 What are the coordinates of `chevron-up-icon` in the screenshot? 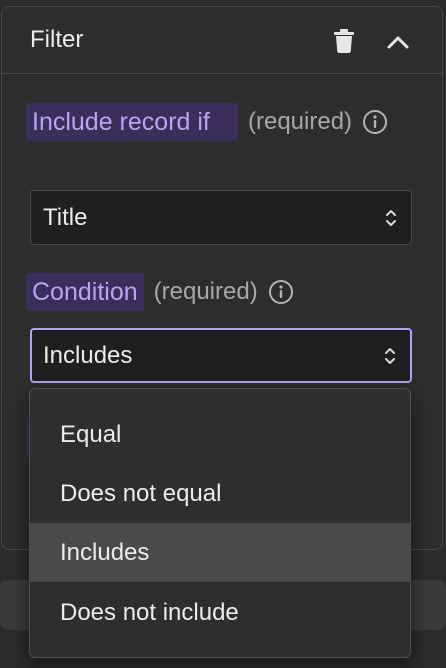 It's located at (398, 42).